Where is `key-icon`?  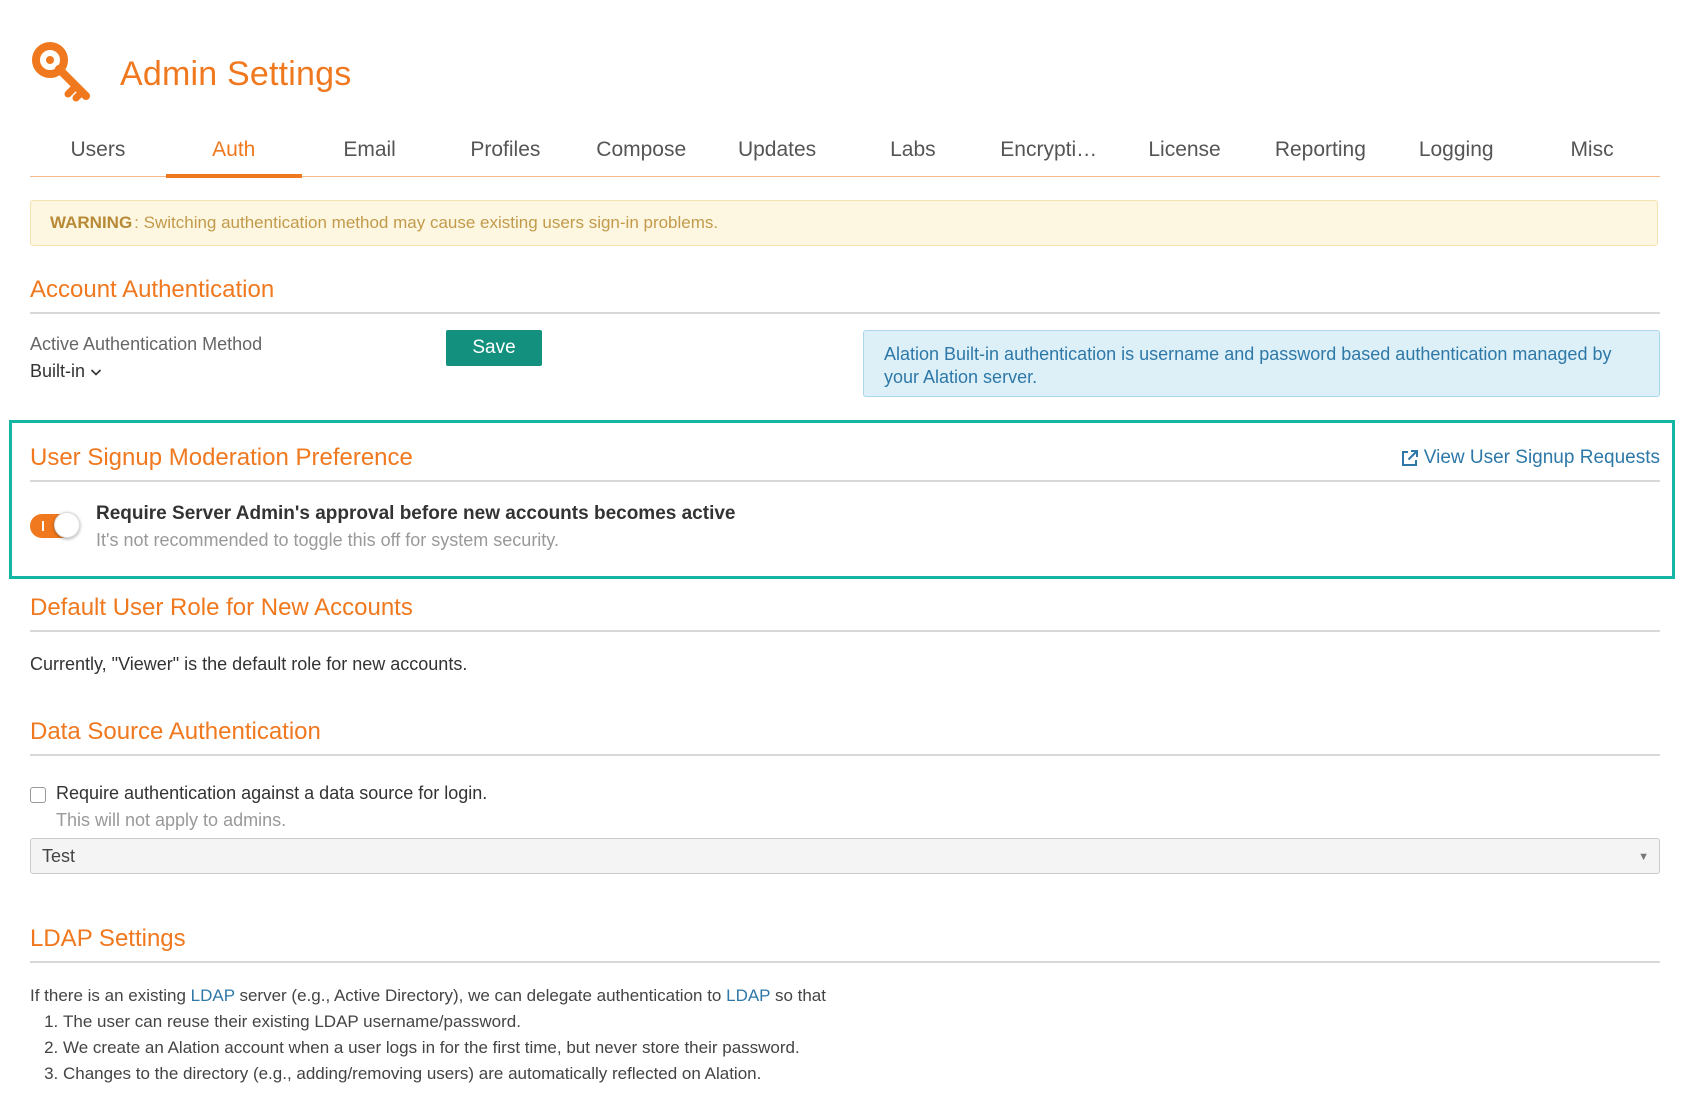
key-icon is located at coordinates (61, 72).